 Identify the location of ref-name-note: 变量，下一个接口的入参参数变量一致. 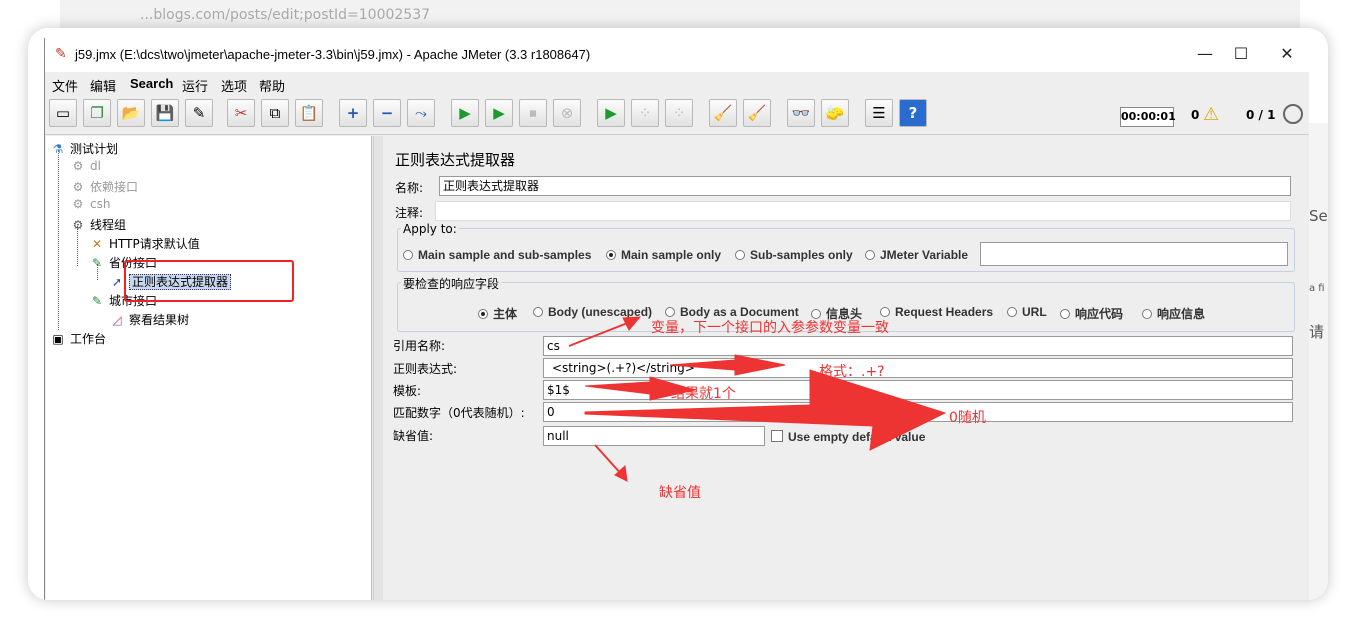
(770, 328).